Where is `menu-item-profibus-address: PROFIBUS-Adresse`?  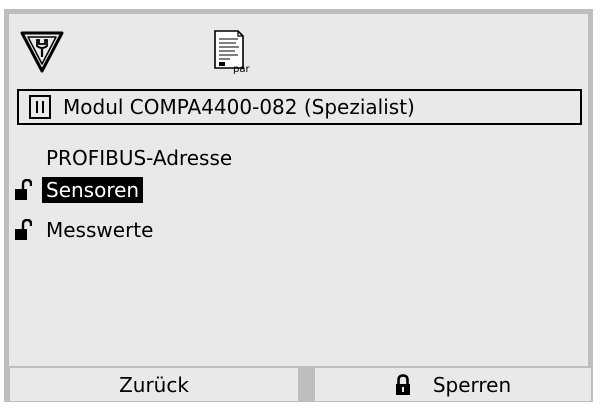 menu-item-profibus-address: PROFIBUS-Adresse is located at coordinates (125, 158).